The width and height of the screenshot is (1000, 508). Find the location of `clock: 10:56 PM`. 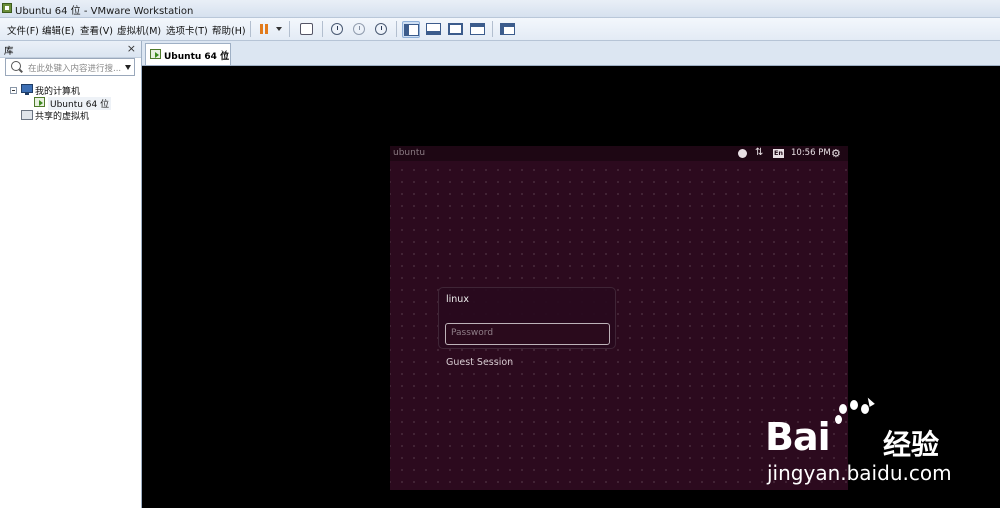

clock: 10:56 PM is located at coordinates (811, 153).